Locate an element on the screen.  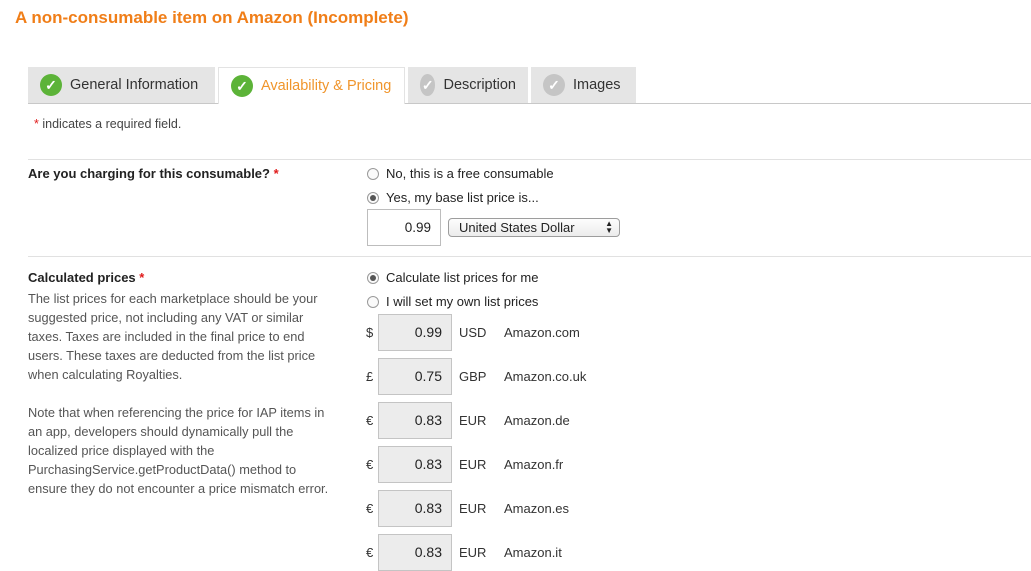
marketplace-name: Amazon.es is located at coordinates (537, 508).